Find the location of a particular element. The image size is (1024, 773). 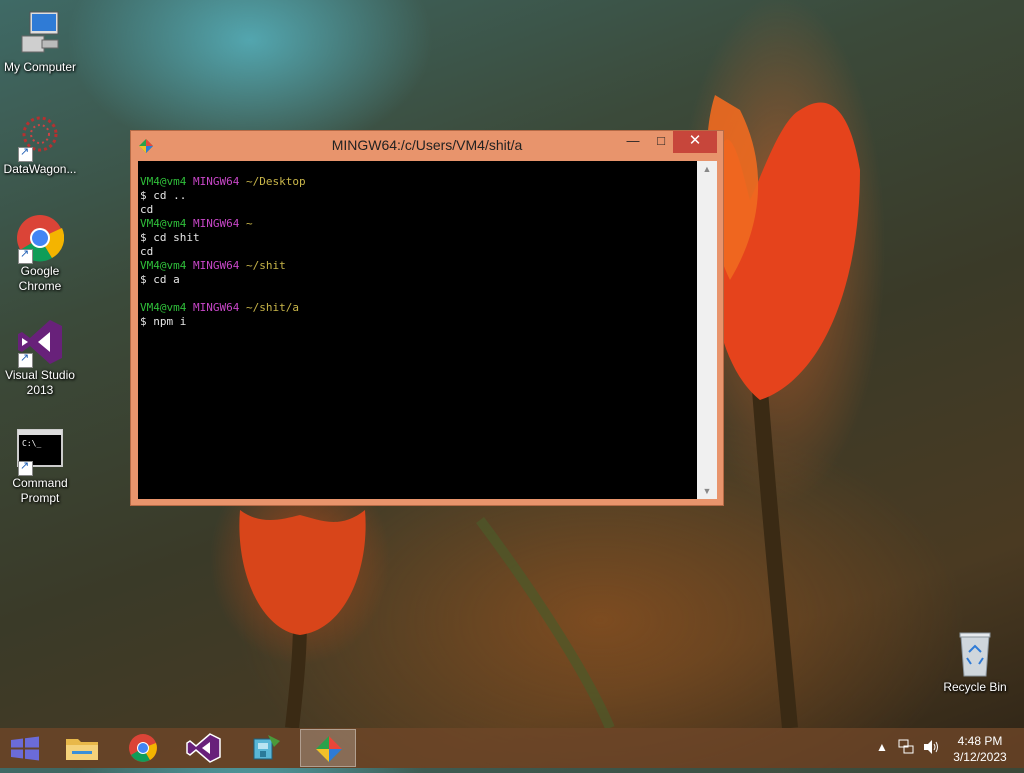

minimize-button: — is located at coordinates (633, 142).